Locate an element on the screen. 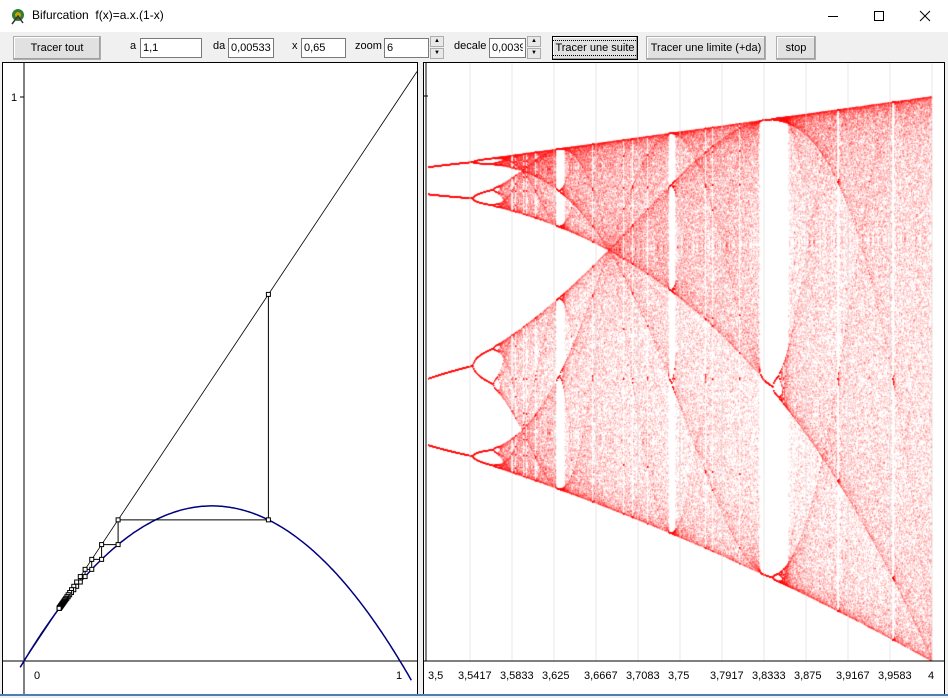  zoom-spinner: ▲ ▼ is located at coordinates (437, 48).